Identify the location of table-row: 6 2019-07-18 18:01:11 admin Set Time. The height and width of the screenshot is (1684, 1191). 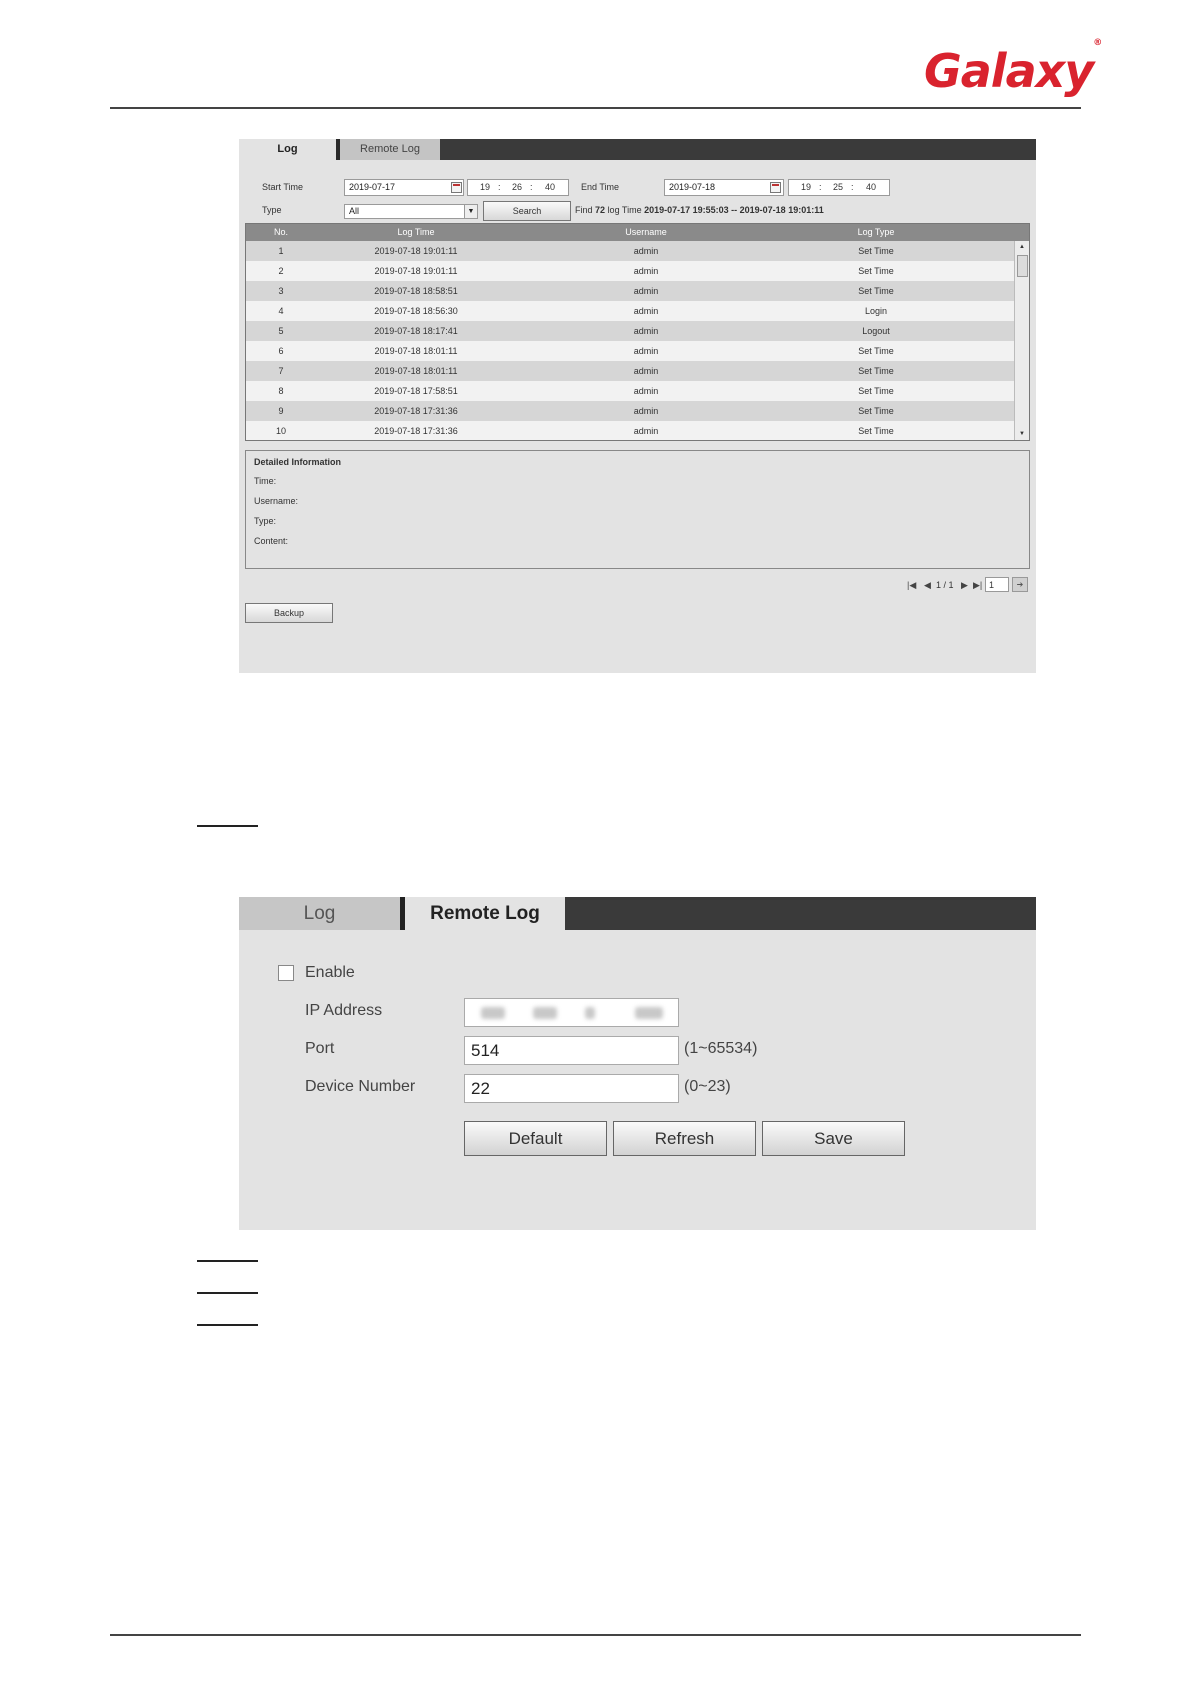
(630, 351).